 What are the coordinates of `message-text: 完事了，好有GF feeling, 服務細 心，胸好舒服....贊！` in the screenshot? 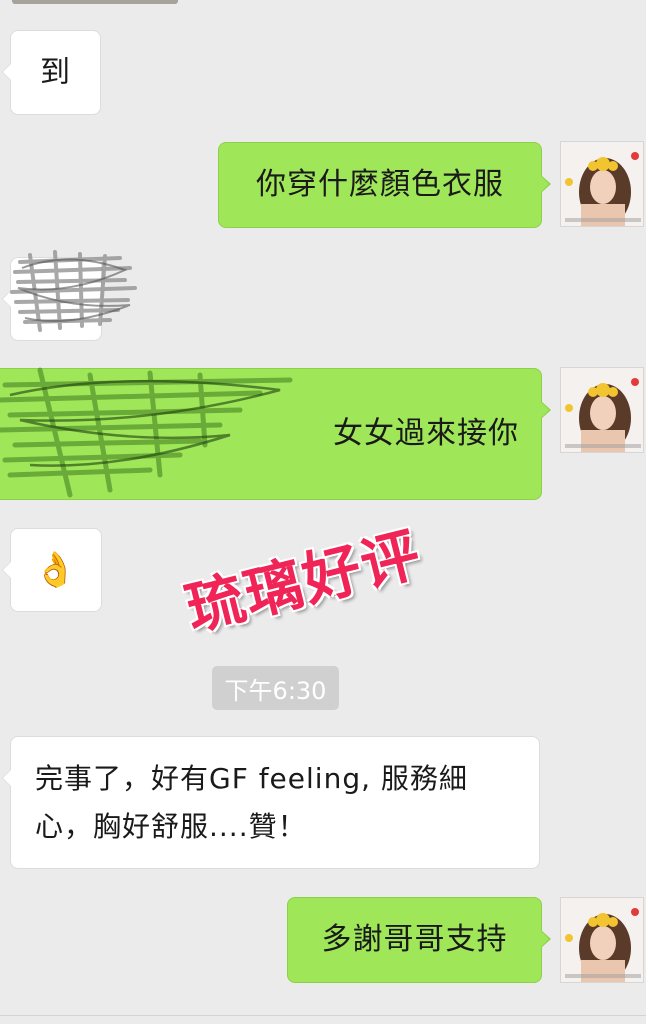 It's located at (251, 802).